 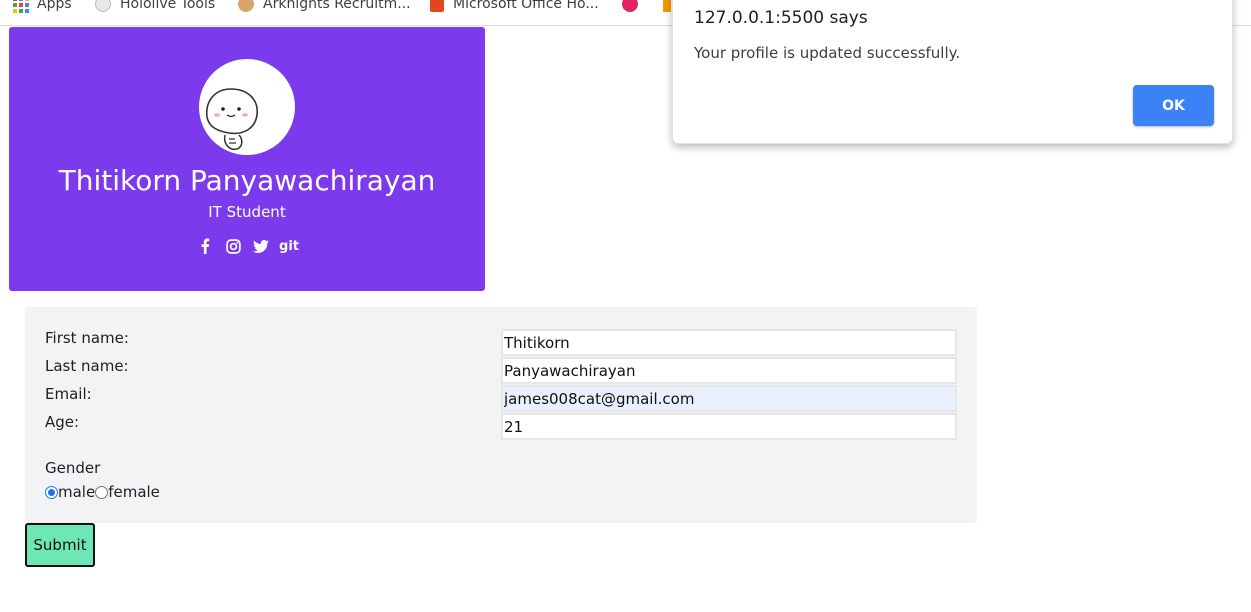 I want to click on instagram-link, so click(x=233, y=246).